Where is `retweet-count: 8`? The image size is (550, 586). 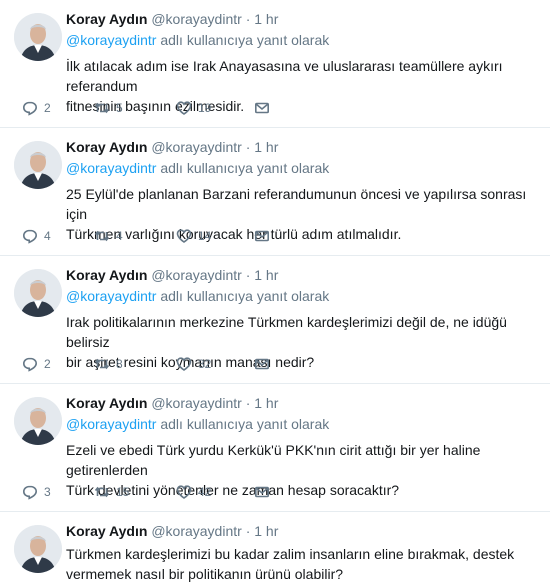
retweet-count: 8 is located at coordinates (119, 364).